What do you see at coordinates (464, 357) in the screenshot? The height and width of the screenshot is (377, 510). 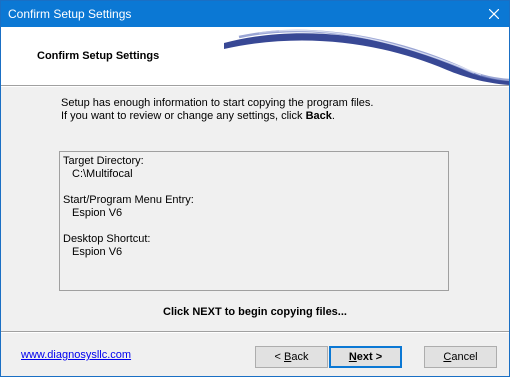 I see `cancel-rest: ancel` at bounding box center [464, 357].